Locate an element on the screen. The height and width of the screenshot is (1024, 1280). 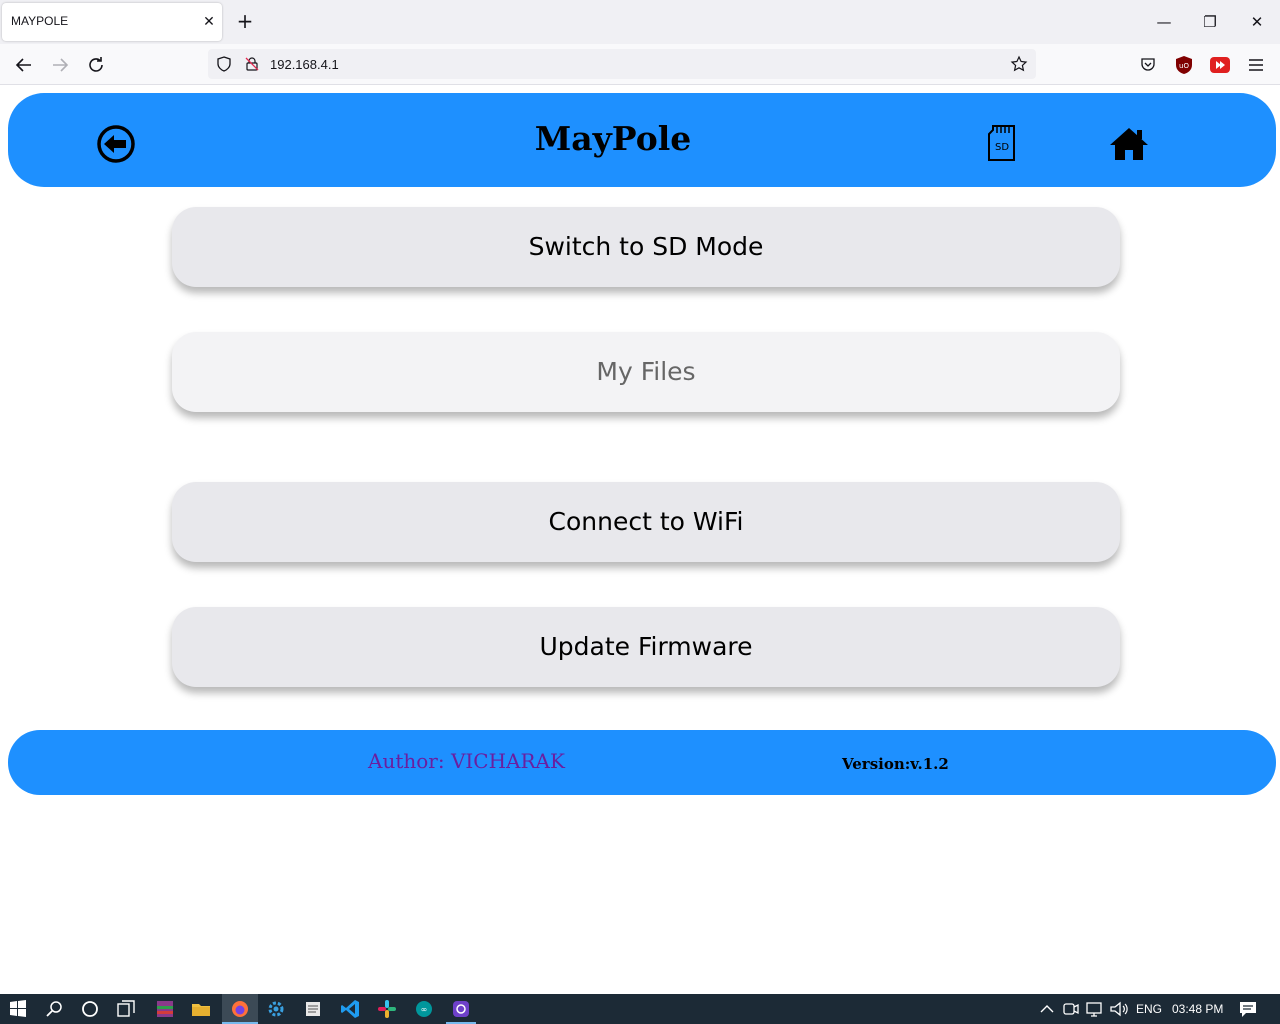
firefox-icon is located at coordinates (240, 1009).